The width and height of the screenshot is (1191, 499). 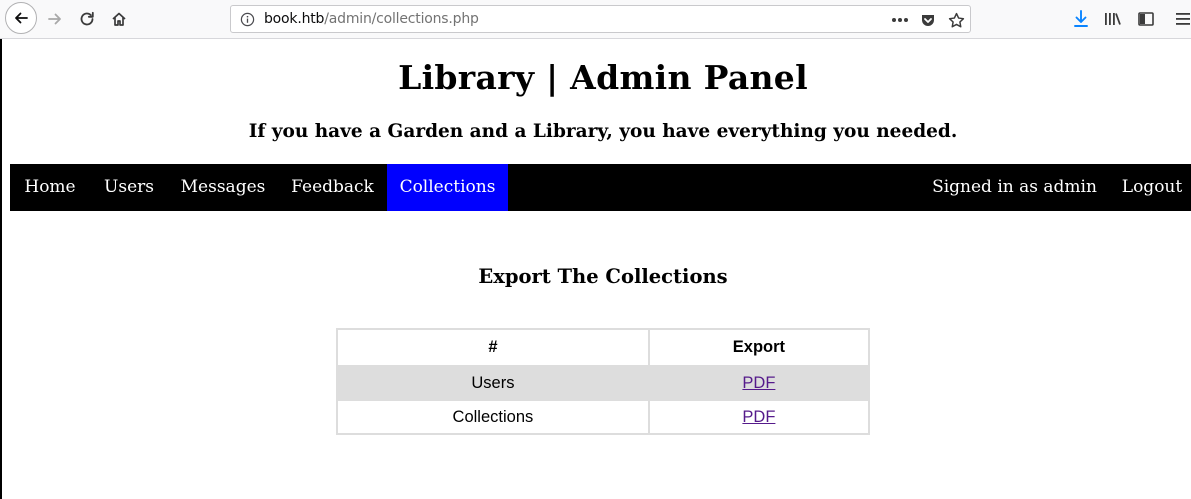 I want to click on table-row: Collections PDF, so click(x=603, y=417).